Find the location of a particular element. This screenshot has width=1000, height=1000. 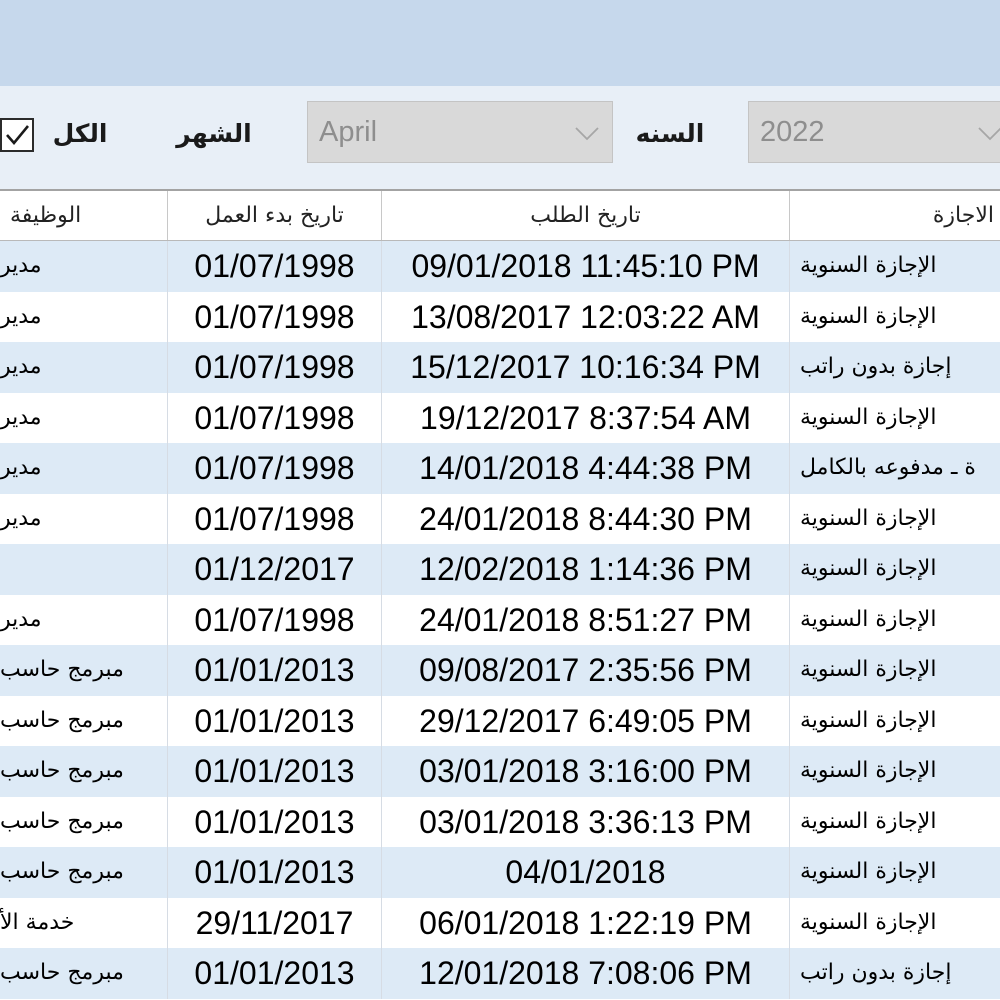

checkmark-icon is located at coordinates (18, 135).